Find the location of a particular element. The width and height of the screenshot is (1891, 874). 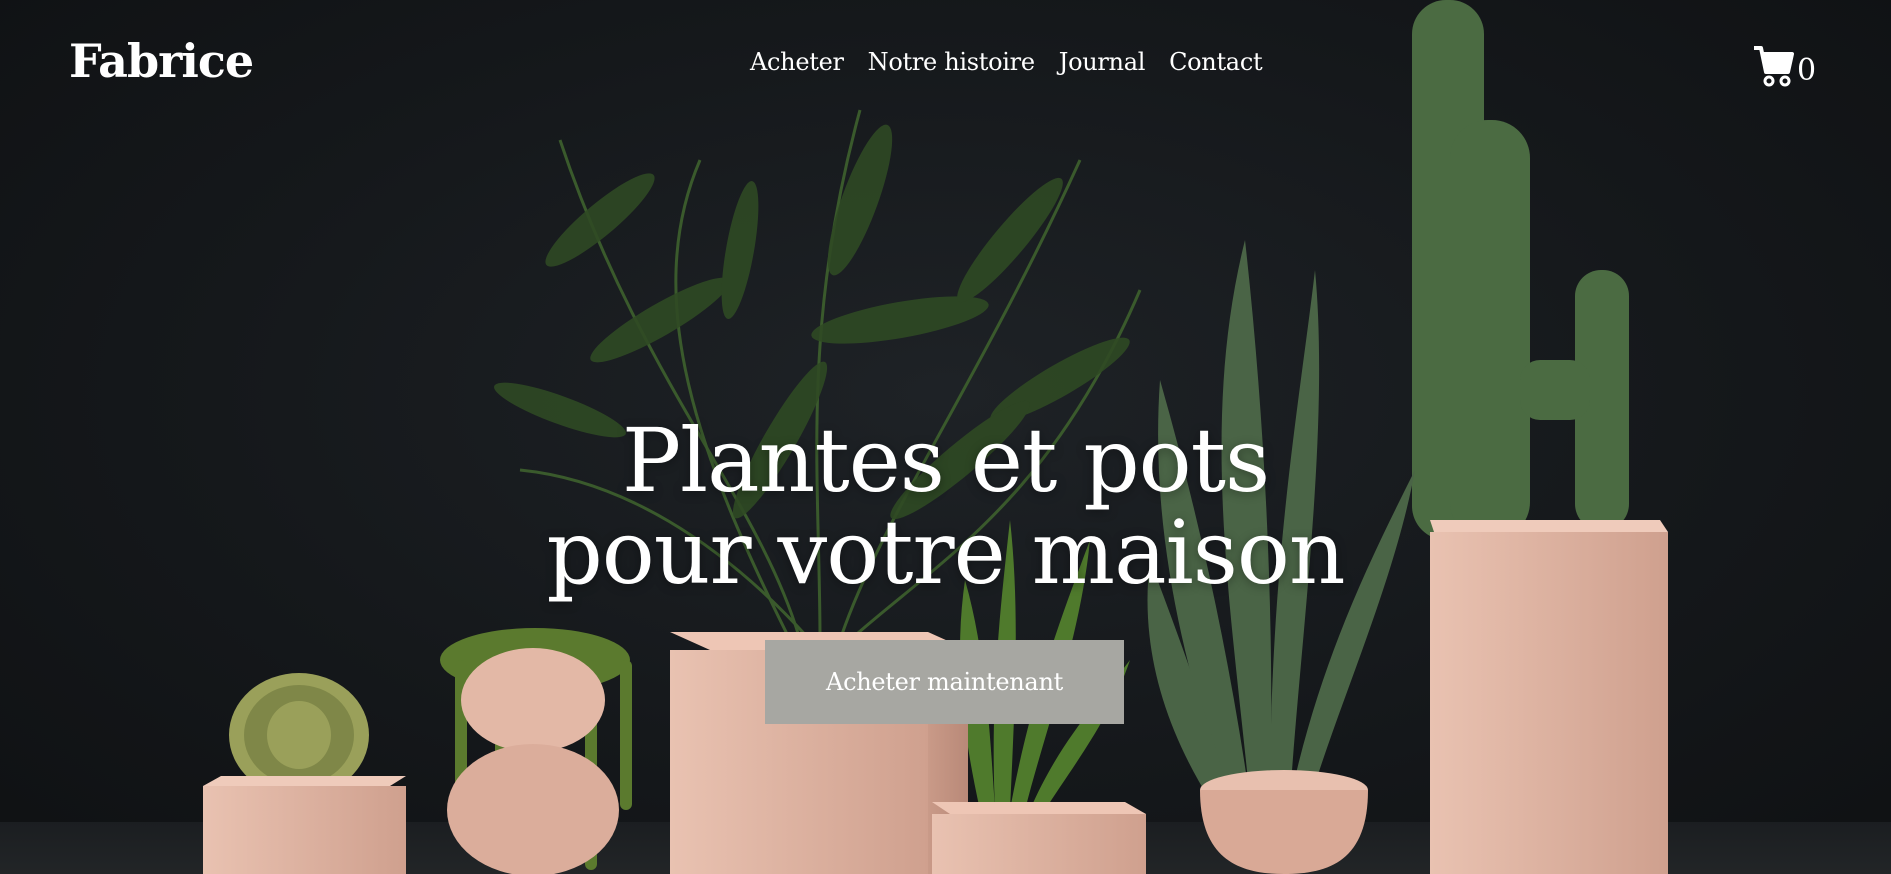

nav-item: Contact is located at coordinates (1216, 62).